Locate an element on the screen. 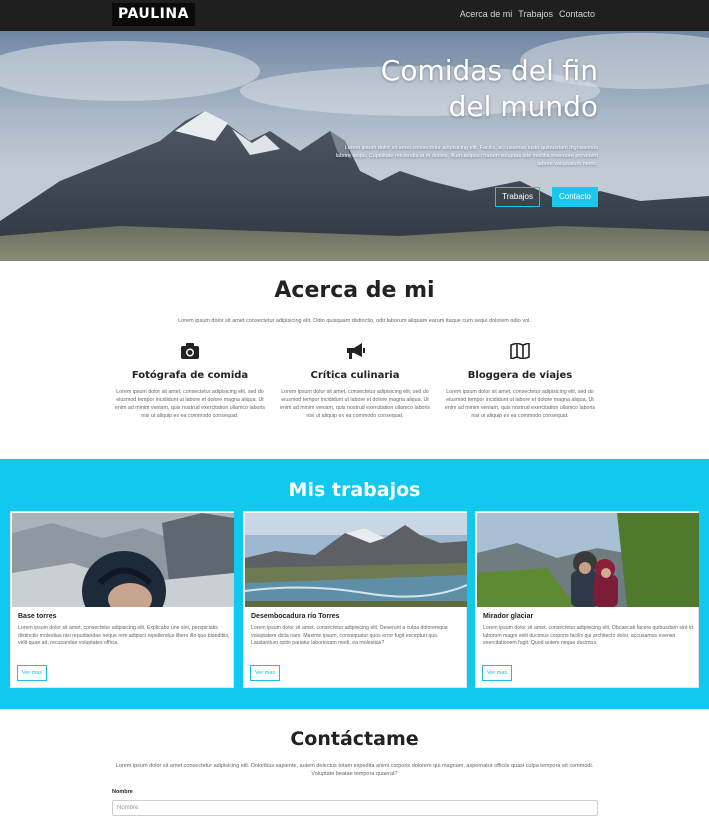  hero-title-line-2: del mundo is located at coordinates (523, 106).